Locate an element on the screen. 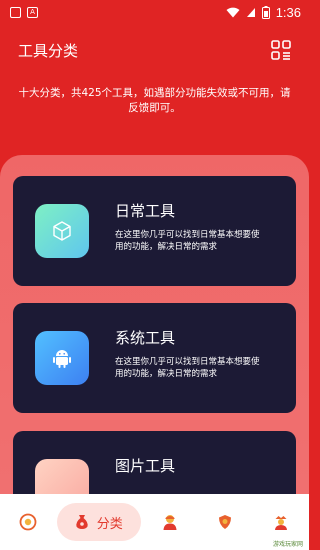 The image size is (320, 550). category-icon is located at coordinates (82, 522).